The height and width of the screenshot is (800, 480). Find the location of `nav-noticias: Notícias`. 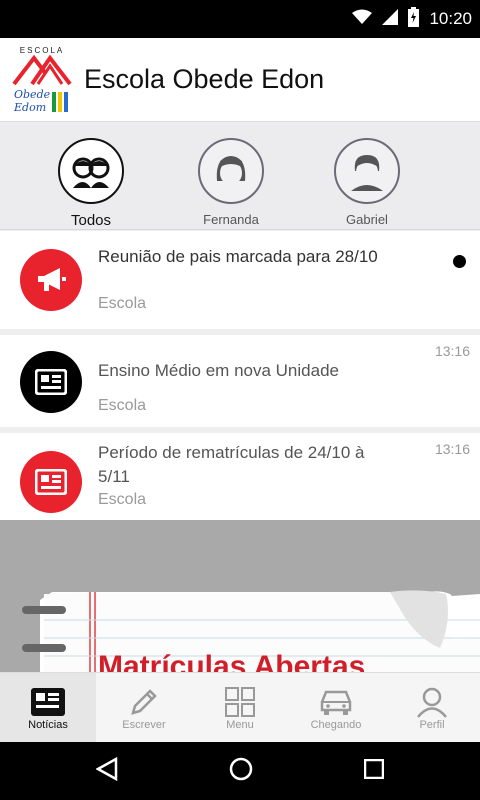

nav-noticias: Notícias is located at coordinates (48, 707).